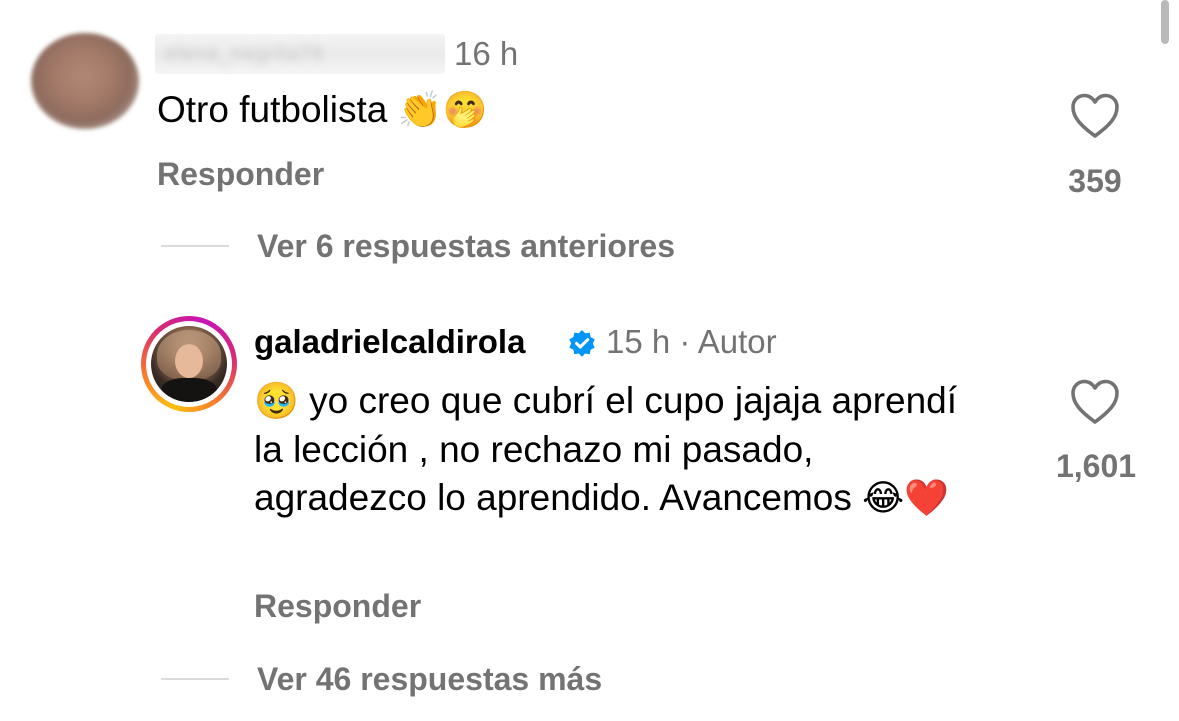 This screenshot has width=1179, height=721. I want to click on comment-username: galadrielcaldirola, so click(389, 342).